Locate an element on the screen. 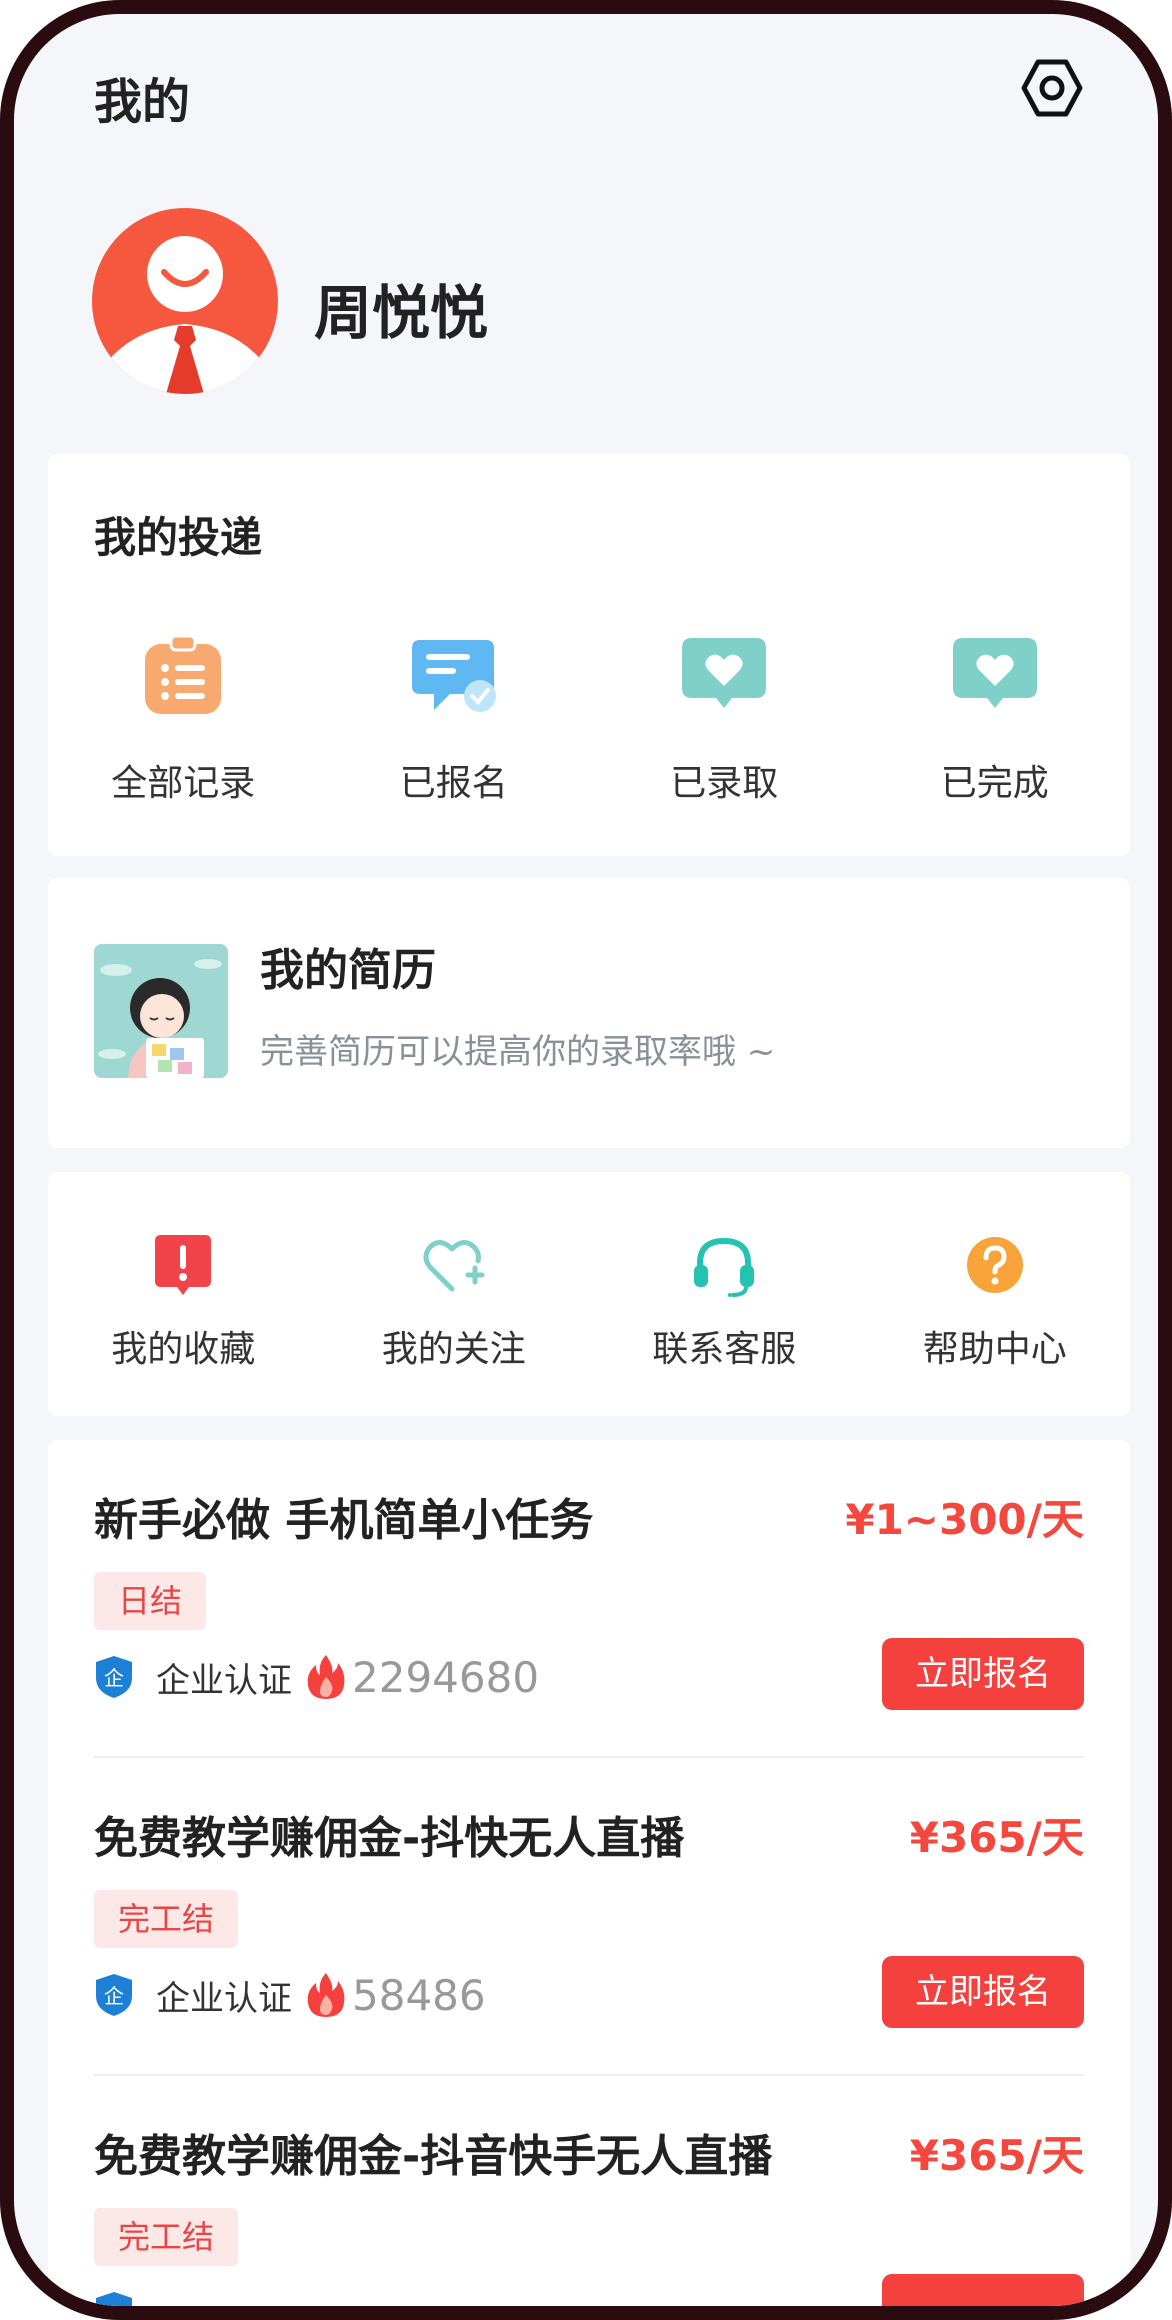  company-verified-icon is located at coordinates (114, 2299).